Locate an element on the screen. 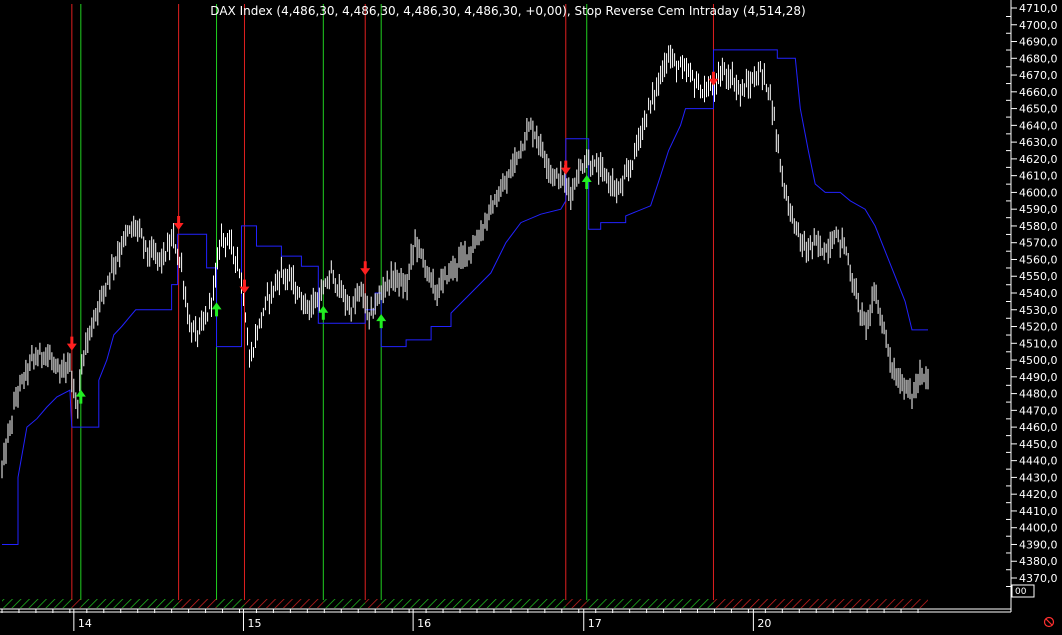 This screenshot has height=635, width=1062. corner-label: 00 is located at coordinates (1021, 592).